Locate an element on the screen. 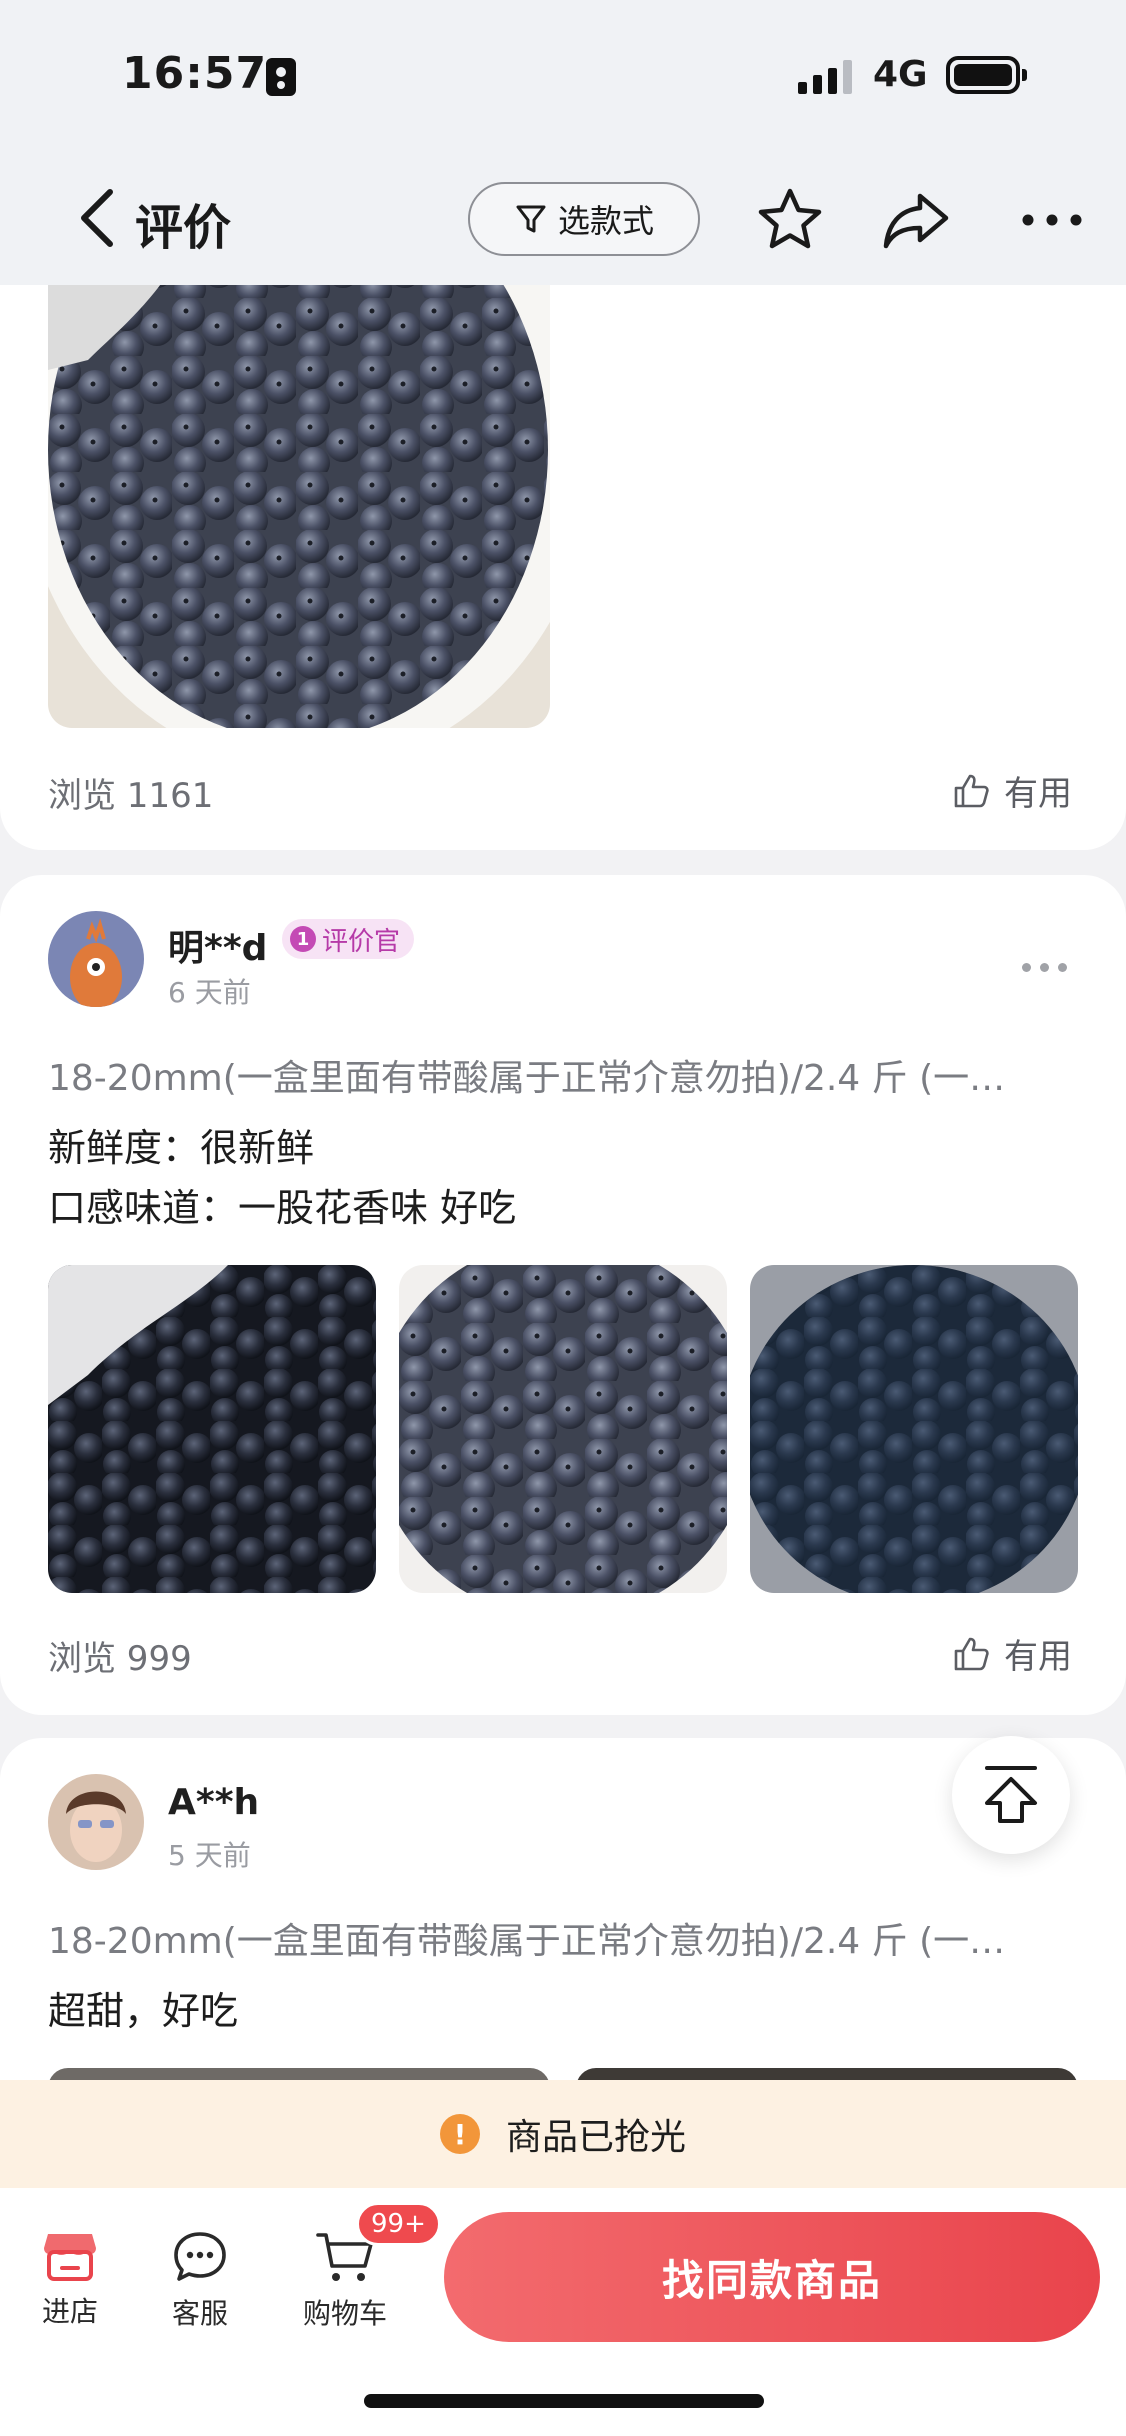  share-button is located at coordinates (916, 220).